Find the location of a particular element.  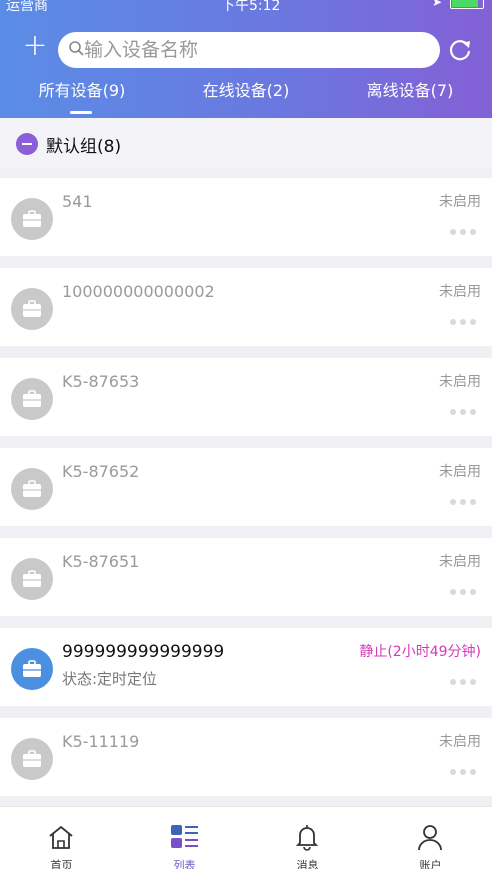

device-row: K5-11119 未启用 is located at coordinates (246, 757).